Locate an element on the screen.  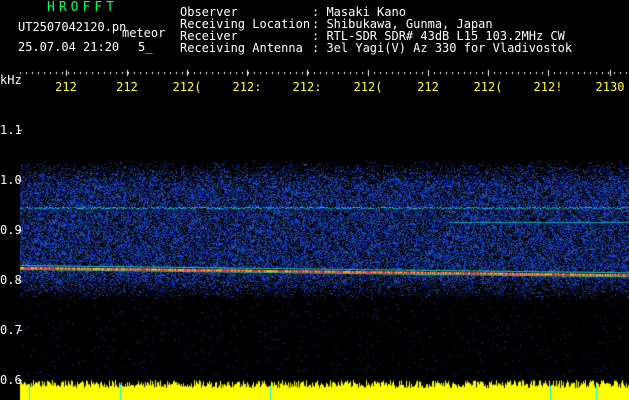
time-tick: 212! is located at coordinates (548, 87).